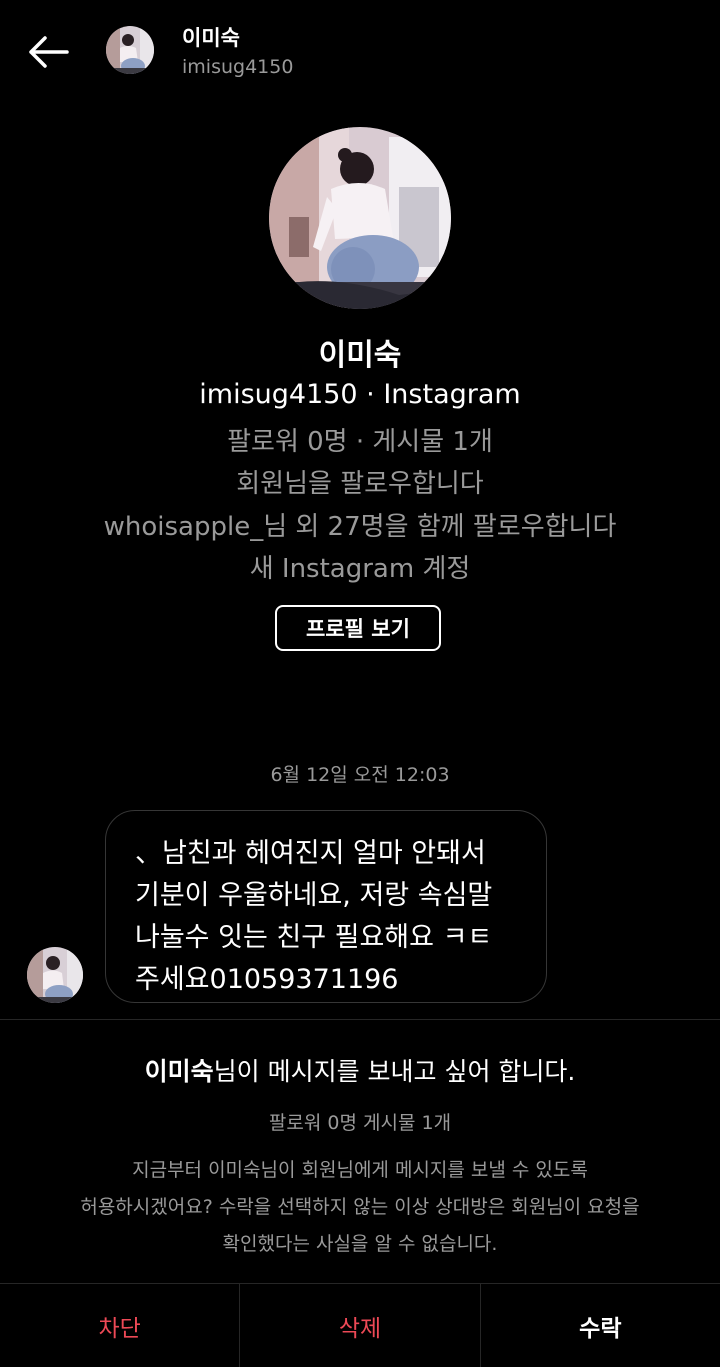  What do you see at coordinates (314, 937) in the screenshot?
I see `message-line: 나눌수 잇는 친구 필요해요 ㅋㅌ` at bounding box center [314, 937].